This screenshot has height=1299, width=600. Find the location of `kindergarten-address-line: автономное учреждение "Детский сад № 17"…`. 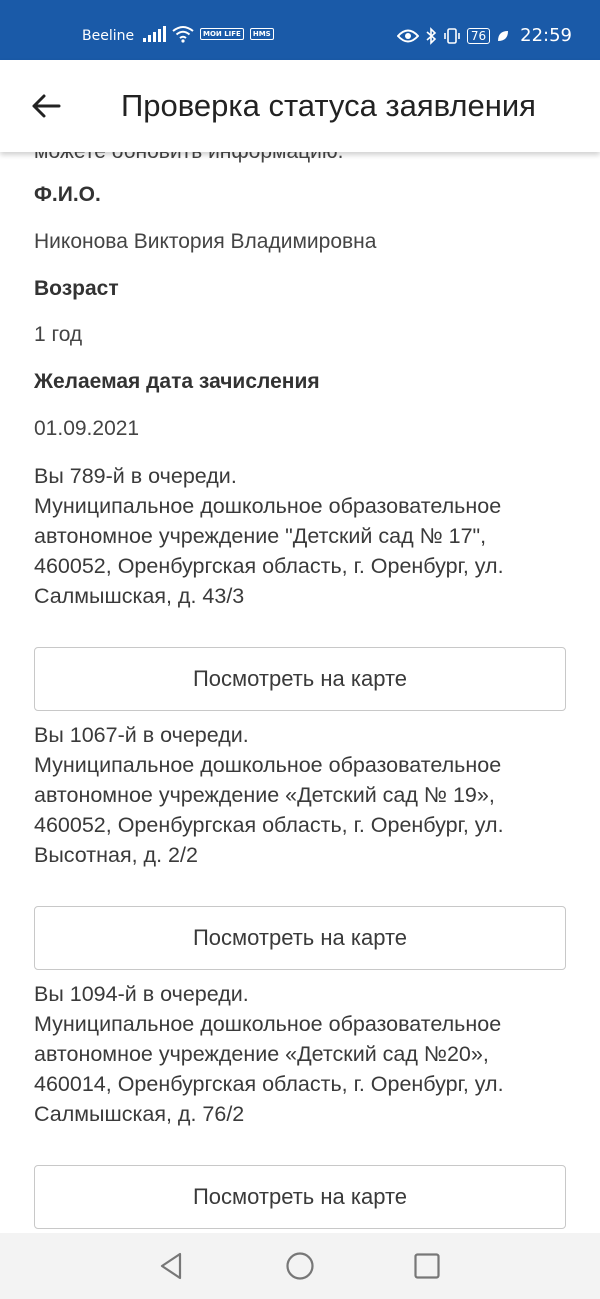

kindergarten-address-line: автономное учреждение "Детский сад № 17"… is located at coordinates (260, 536).